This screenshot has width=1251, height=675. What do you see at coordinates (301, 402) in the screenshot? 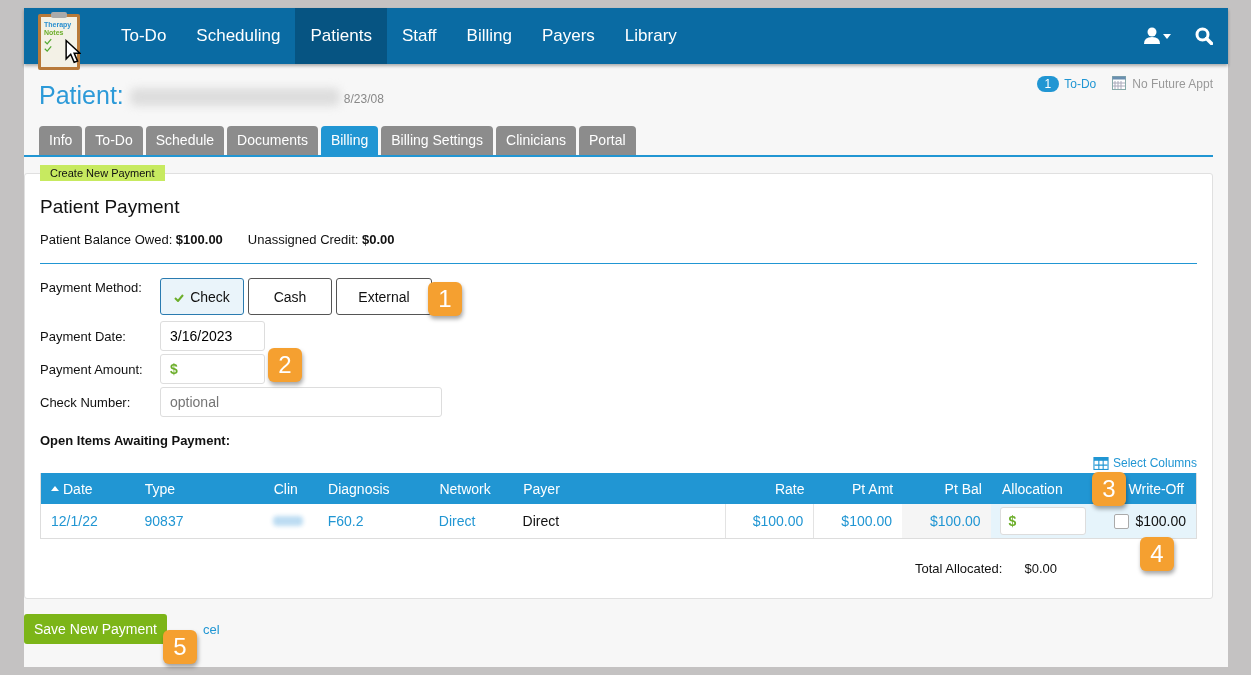
I see `check-number-field: optional` at bounding box center [301, 402].